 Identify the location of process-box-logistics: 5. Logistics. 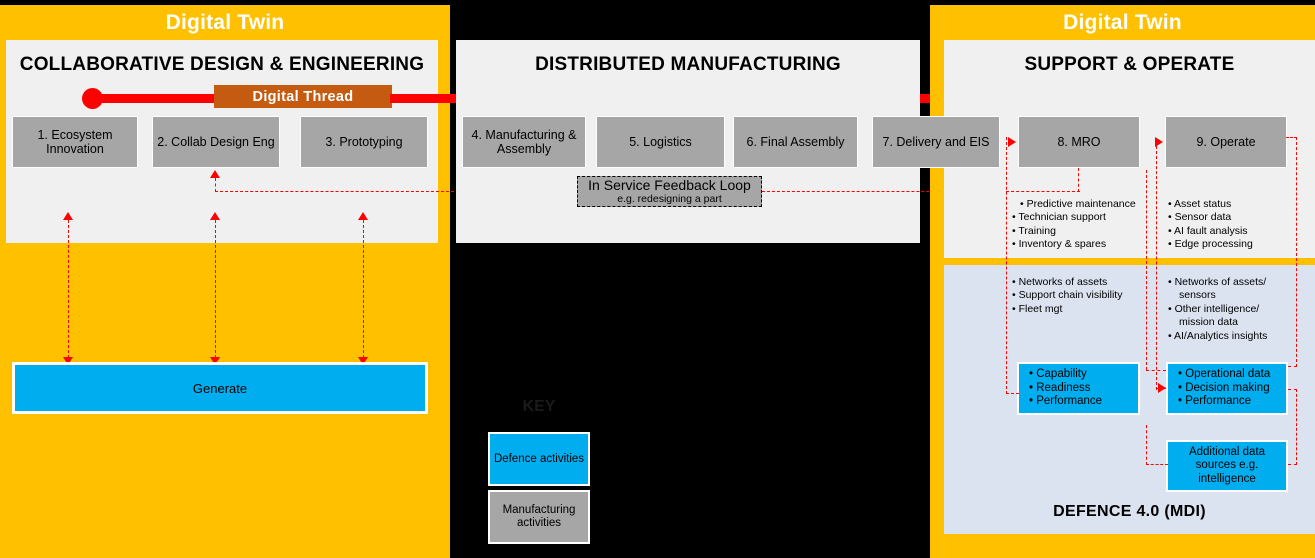
(660, 142).